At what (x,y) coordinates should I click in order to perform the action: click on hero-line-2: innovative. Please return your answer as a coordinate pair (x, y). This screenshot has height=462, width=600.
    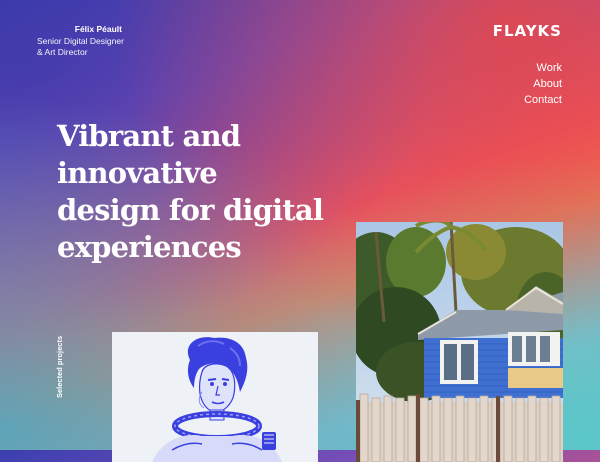
    Looking at the image, I should click on (137, 173).